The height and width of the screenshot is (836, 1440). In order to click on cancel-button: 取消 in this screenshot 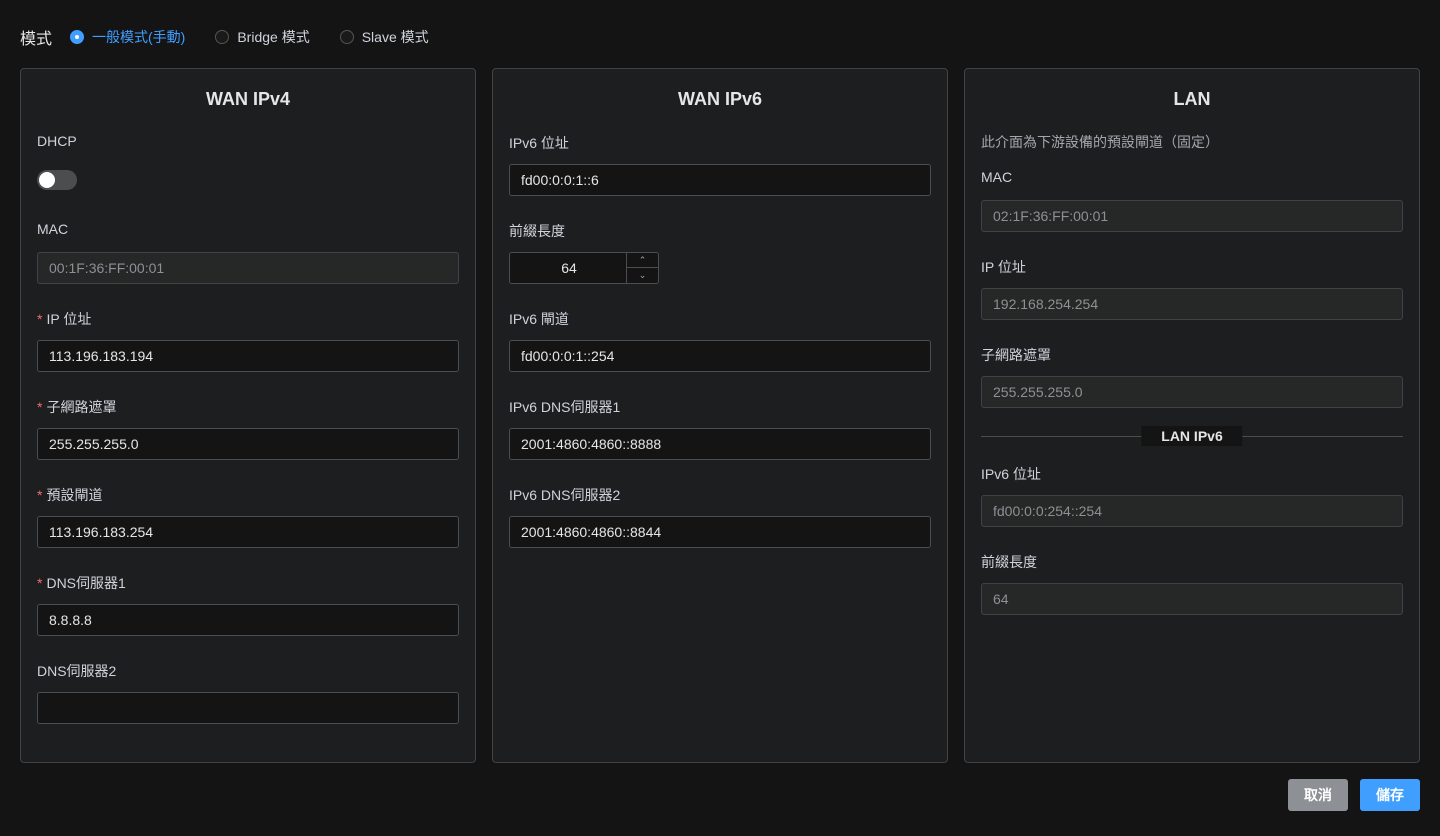, I will do `click(1318, 795)`.